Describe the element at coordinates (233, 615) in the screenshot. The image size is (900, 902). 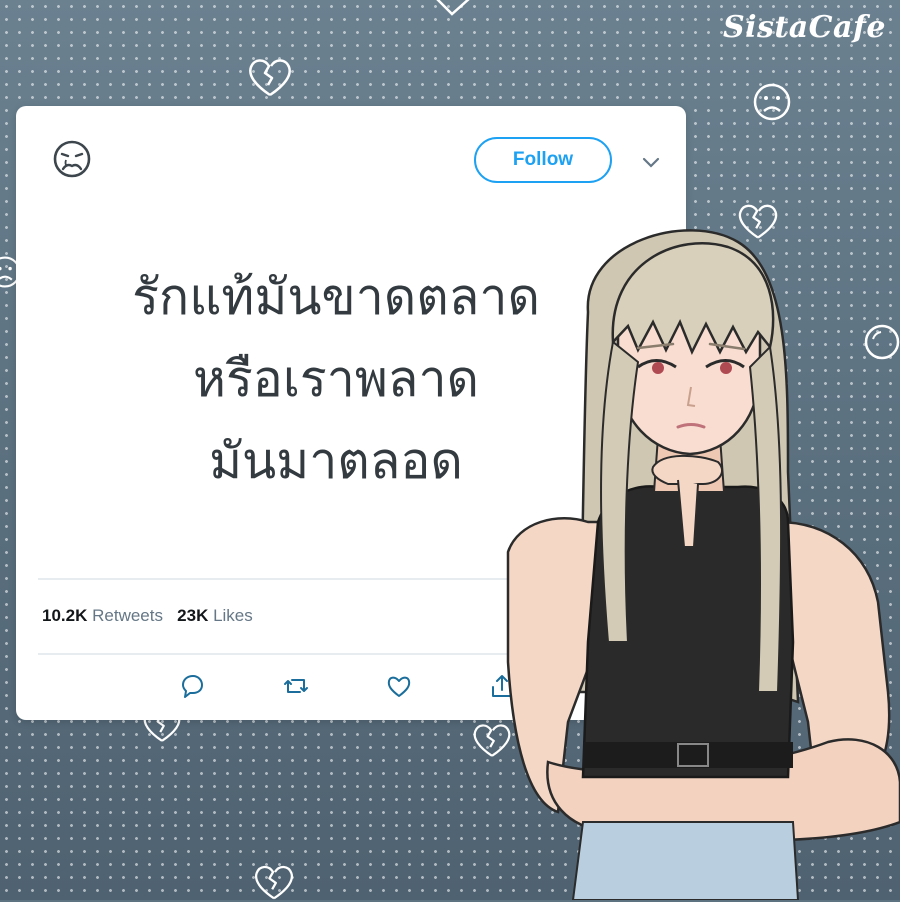
I see `likes-label: Likes` at that location.